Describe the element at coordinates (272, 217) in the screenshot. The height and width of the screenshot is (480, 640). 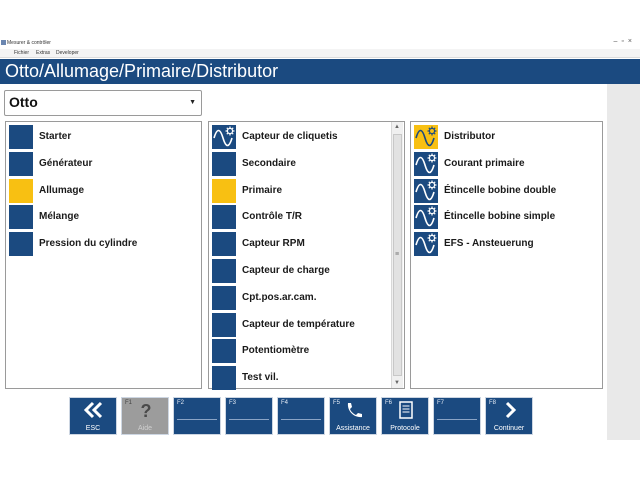
I see `list-item-label: Contrôle T/R` at that location.